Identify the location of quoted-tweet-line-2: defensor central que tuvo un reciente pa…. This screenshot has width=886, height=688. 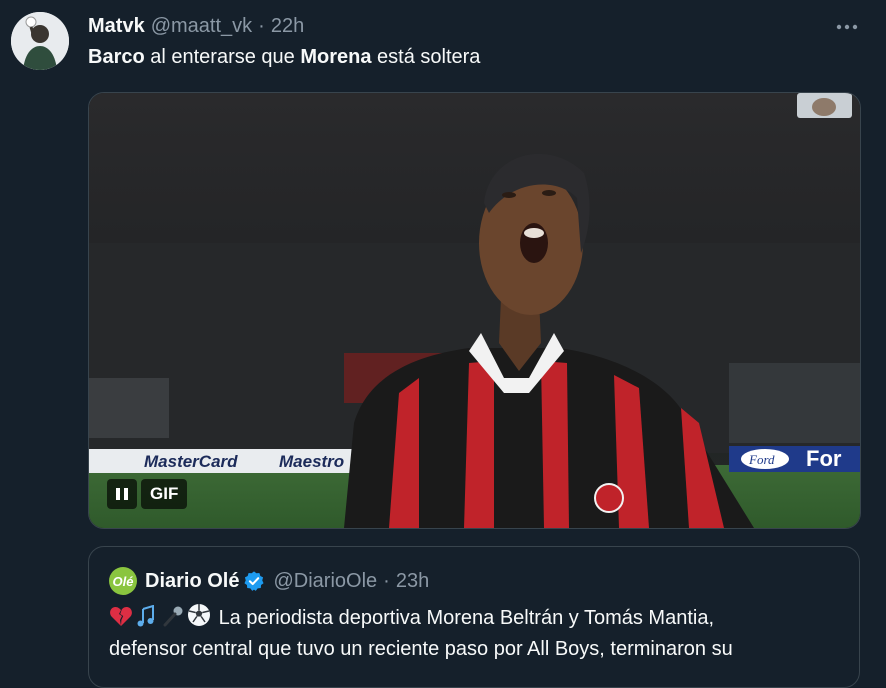
(421, 649).